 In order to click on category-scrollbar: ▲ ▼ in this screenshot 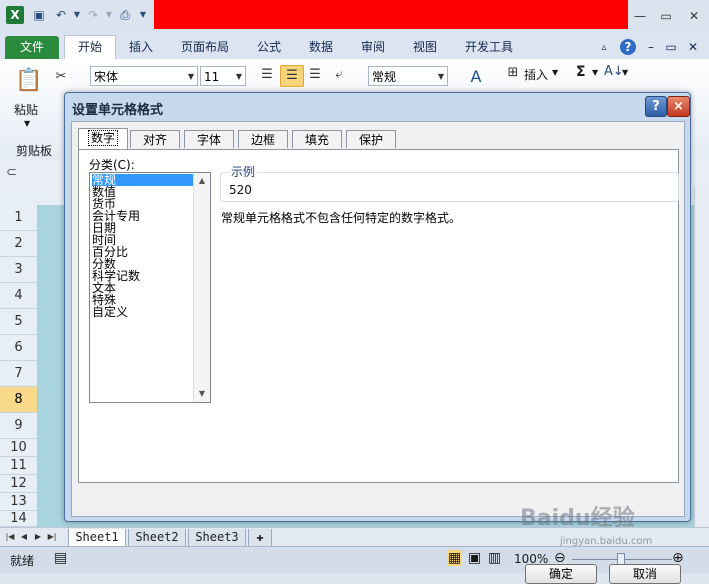, I will do `click(201, 287)`.